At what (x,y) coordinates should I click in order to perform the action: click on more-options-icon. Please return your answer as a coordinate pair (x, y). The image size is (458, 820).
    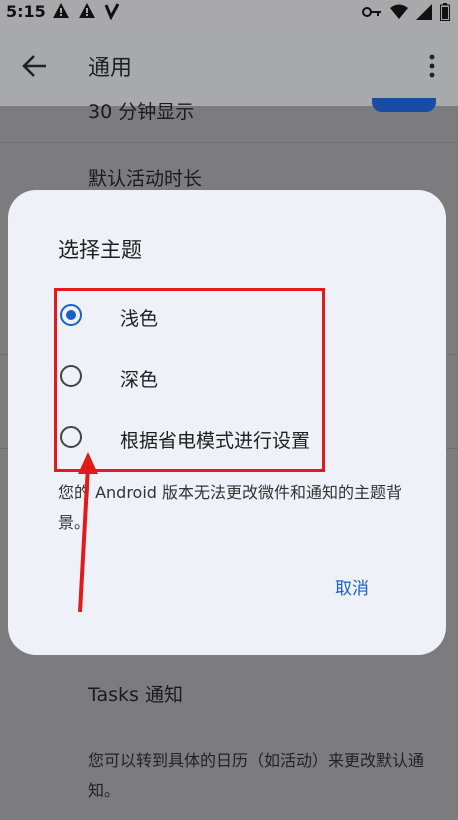
    Looking at the image, I should click on (432, 66).